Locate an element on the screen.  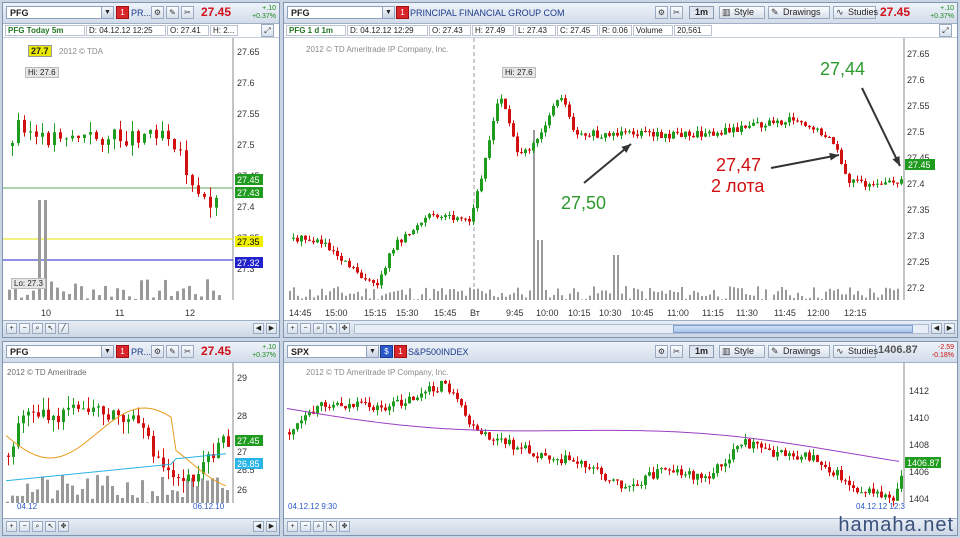
axis-tick-label: 27.3 is located at coordinates (916, 236).